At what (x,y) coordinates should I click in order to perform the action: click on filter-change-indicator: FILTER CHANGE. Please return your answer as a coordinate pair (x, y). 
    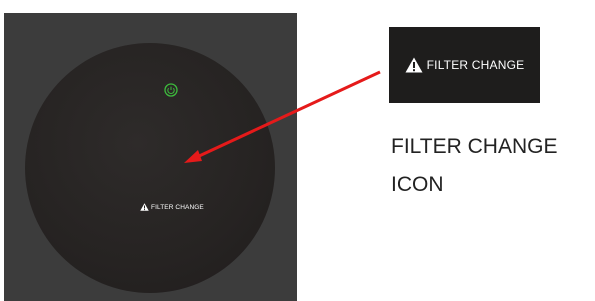
    Looking at the image, I should click on (172, 207).